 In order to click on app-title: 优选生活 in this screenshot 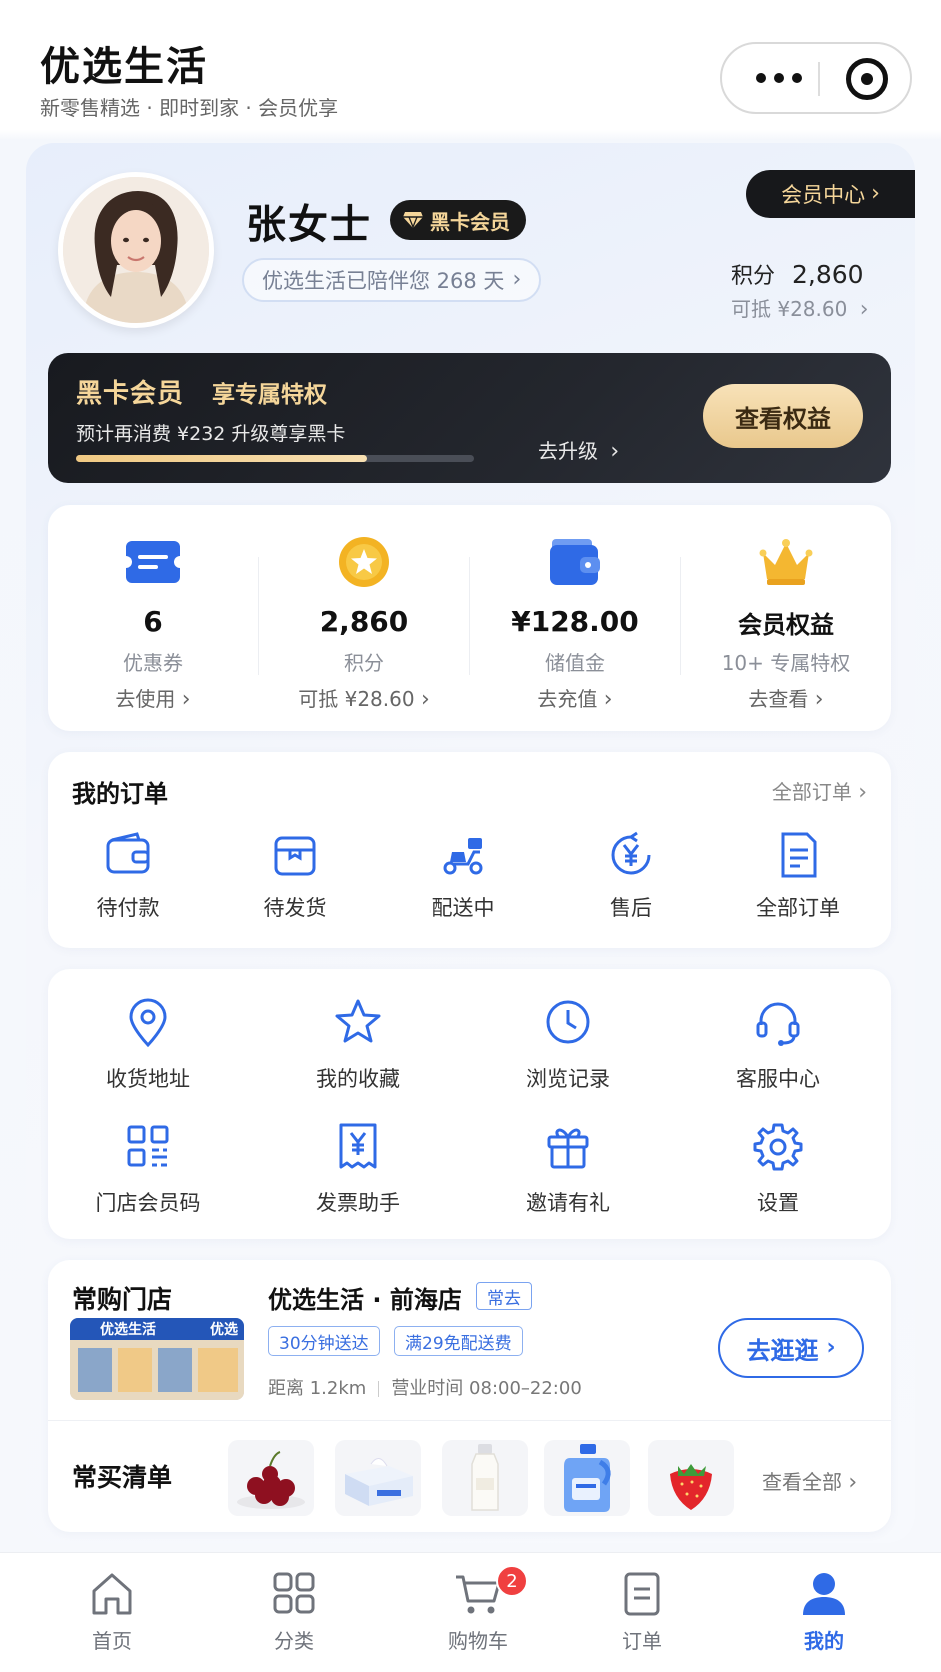, I will do `click(124, 67)`.